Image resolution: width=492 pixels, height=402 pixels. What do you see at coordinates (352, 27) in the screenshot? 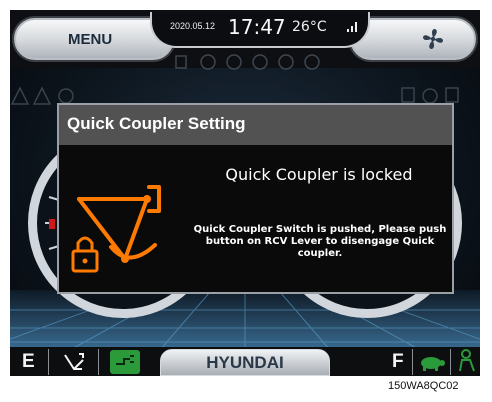
I see `signal-bars-icon` at bounding box center [352, 27].